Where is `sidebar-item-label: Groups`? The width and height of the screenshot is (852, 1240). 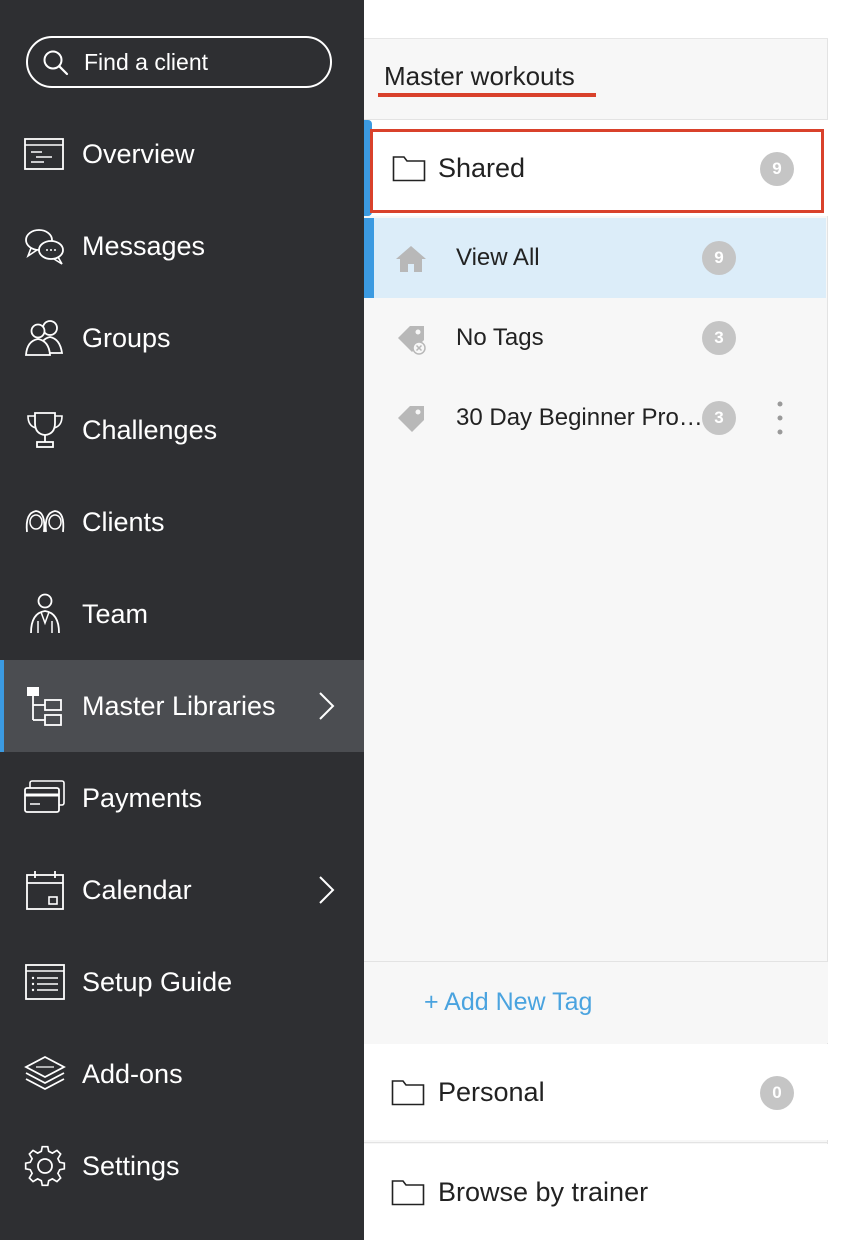 sidebar-item-label: Groups is located at coordinates (126, 337).